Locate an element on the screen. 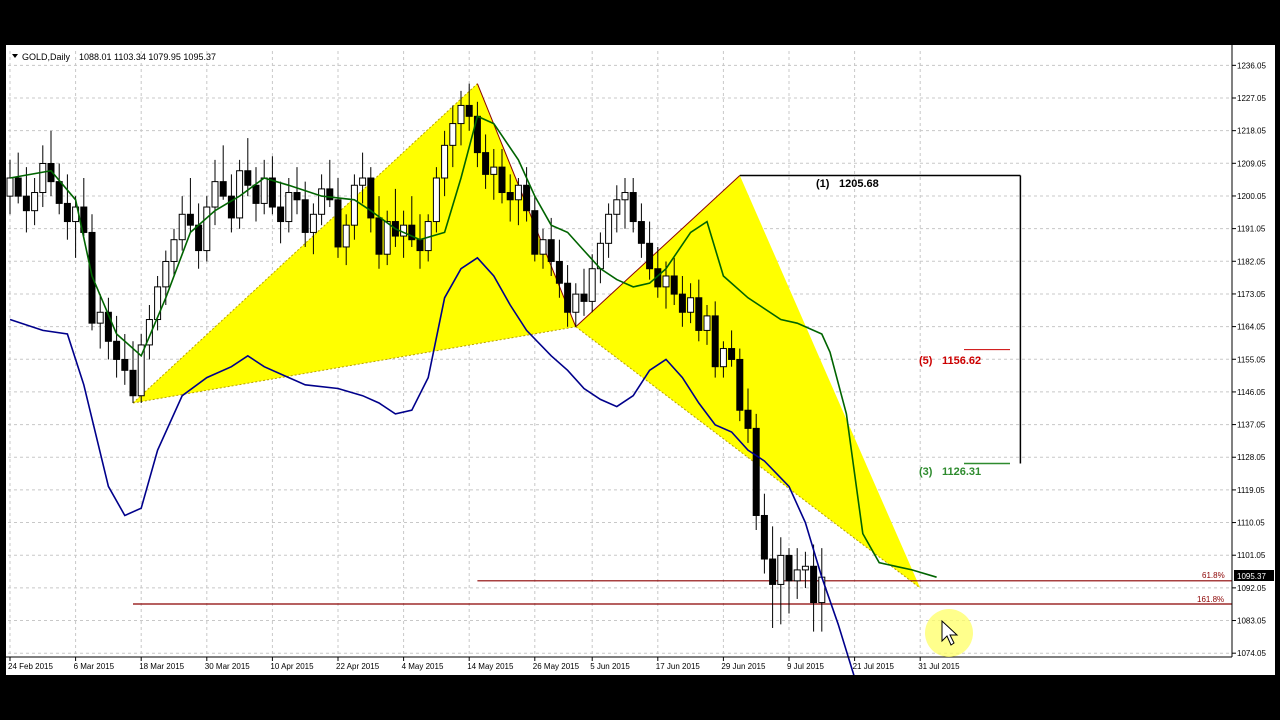  x-tick-label: 17 Jun 2015 is located at coordinates (678, 666).